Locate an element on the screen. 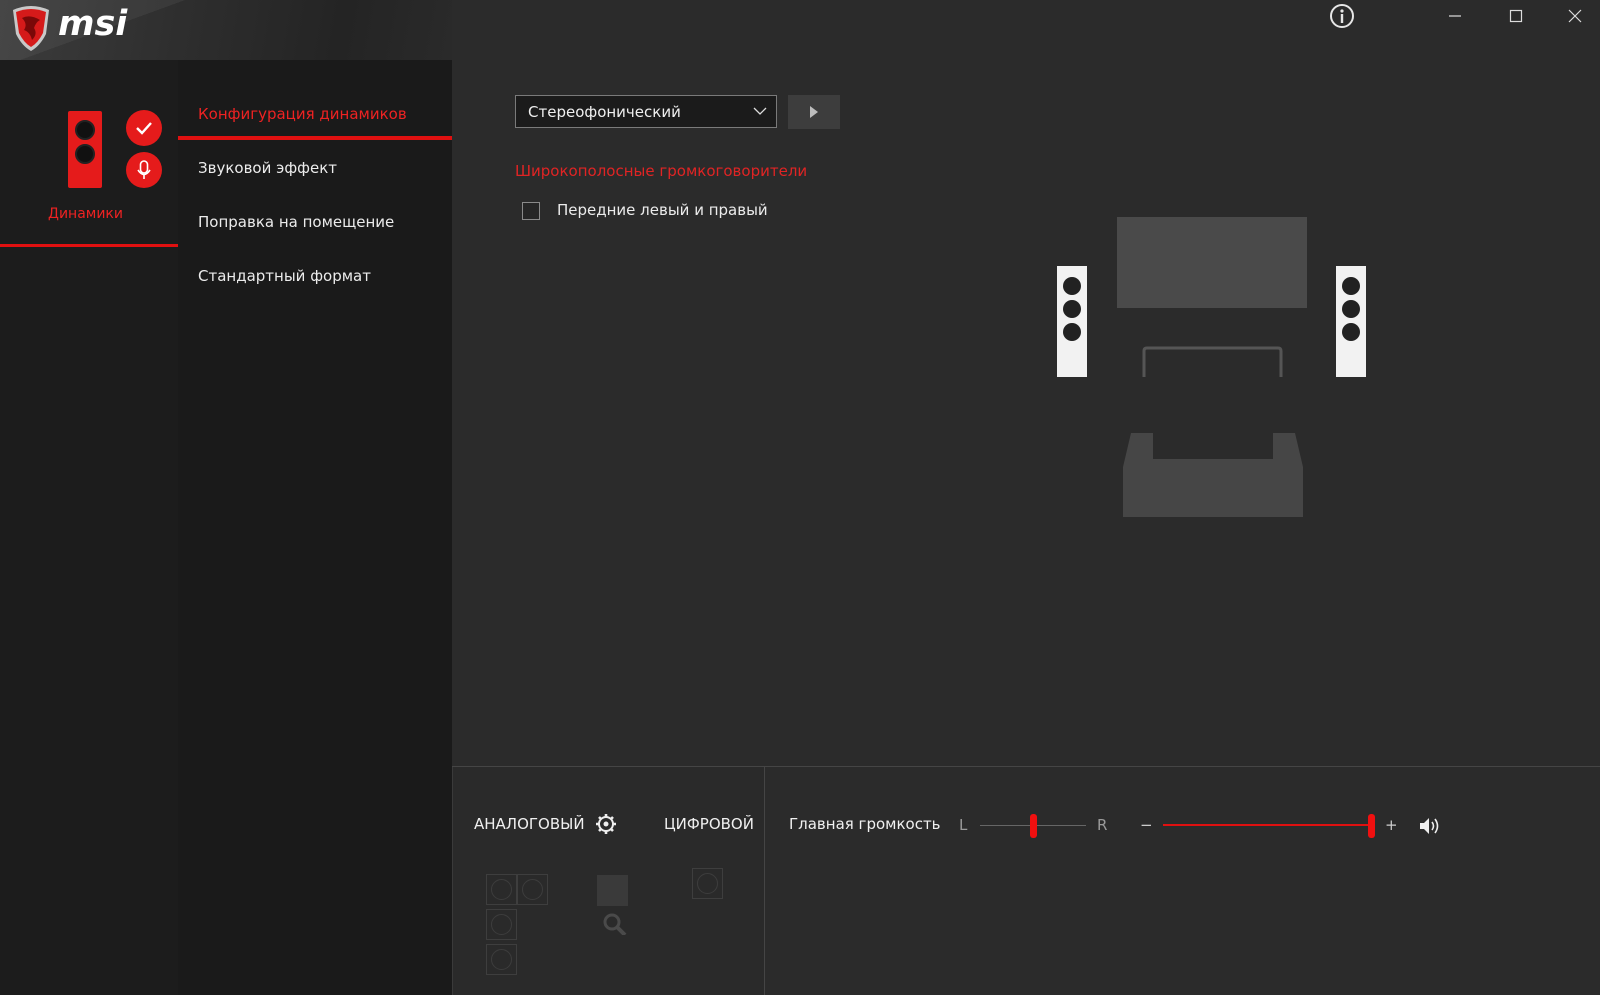  left-speaker-icon is located at coordinates (1072, 321).